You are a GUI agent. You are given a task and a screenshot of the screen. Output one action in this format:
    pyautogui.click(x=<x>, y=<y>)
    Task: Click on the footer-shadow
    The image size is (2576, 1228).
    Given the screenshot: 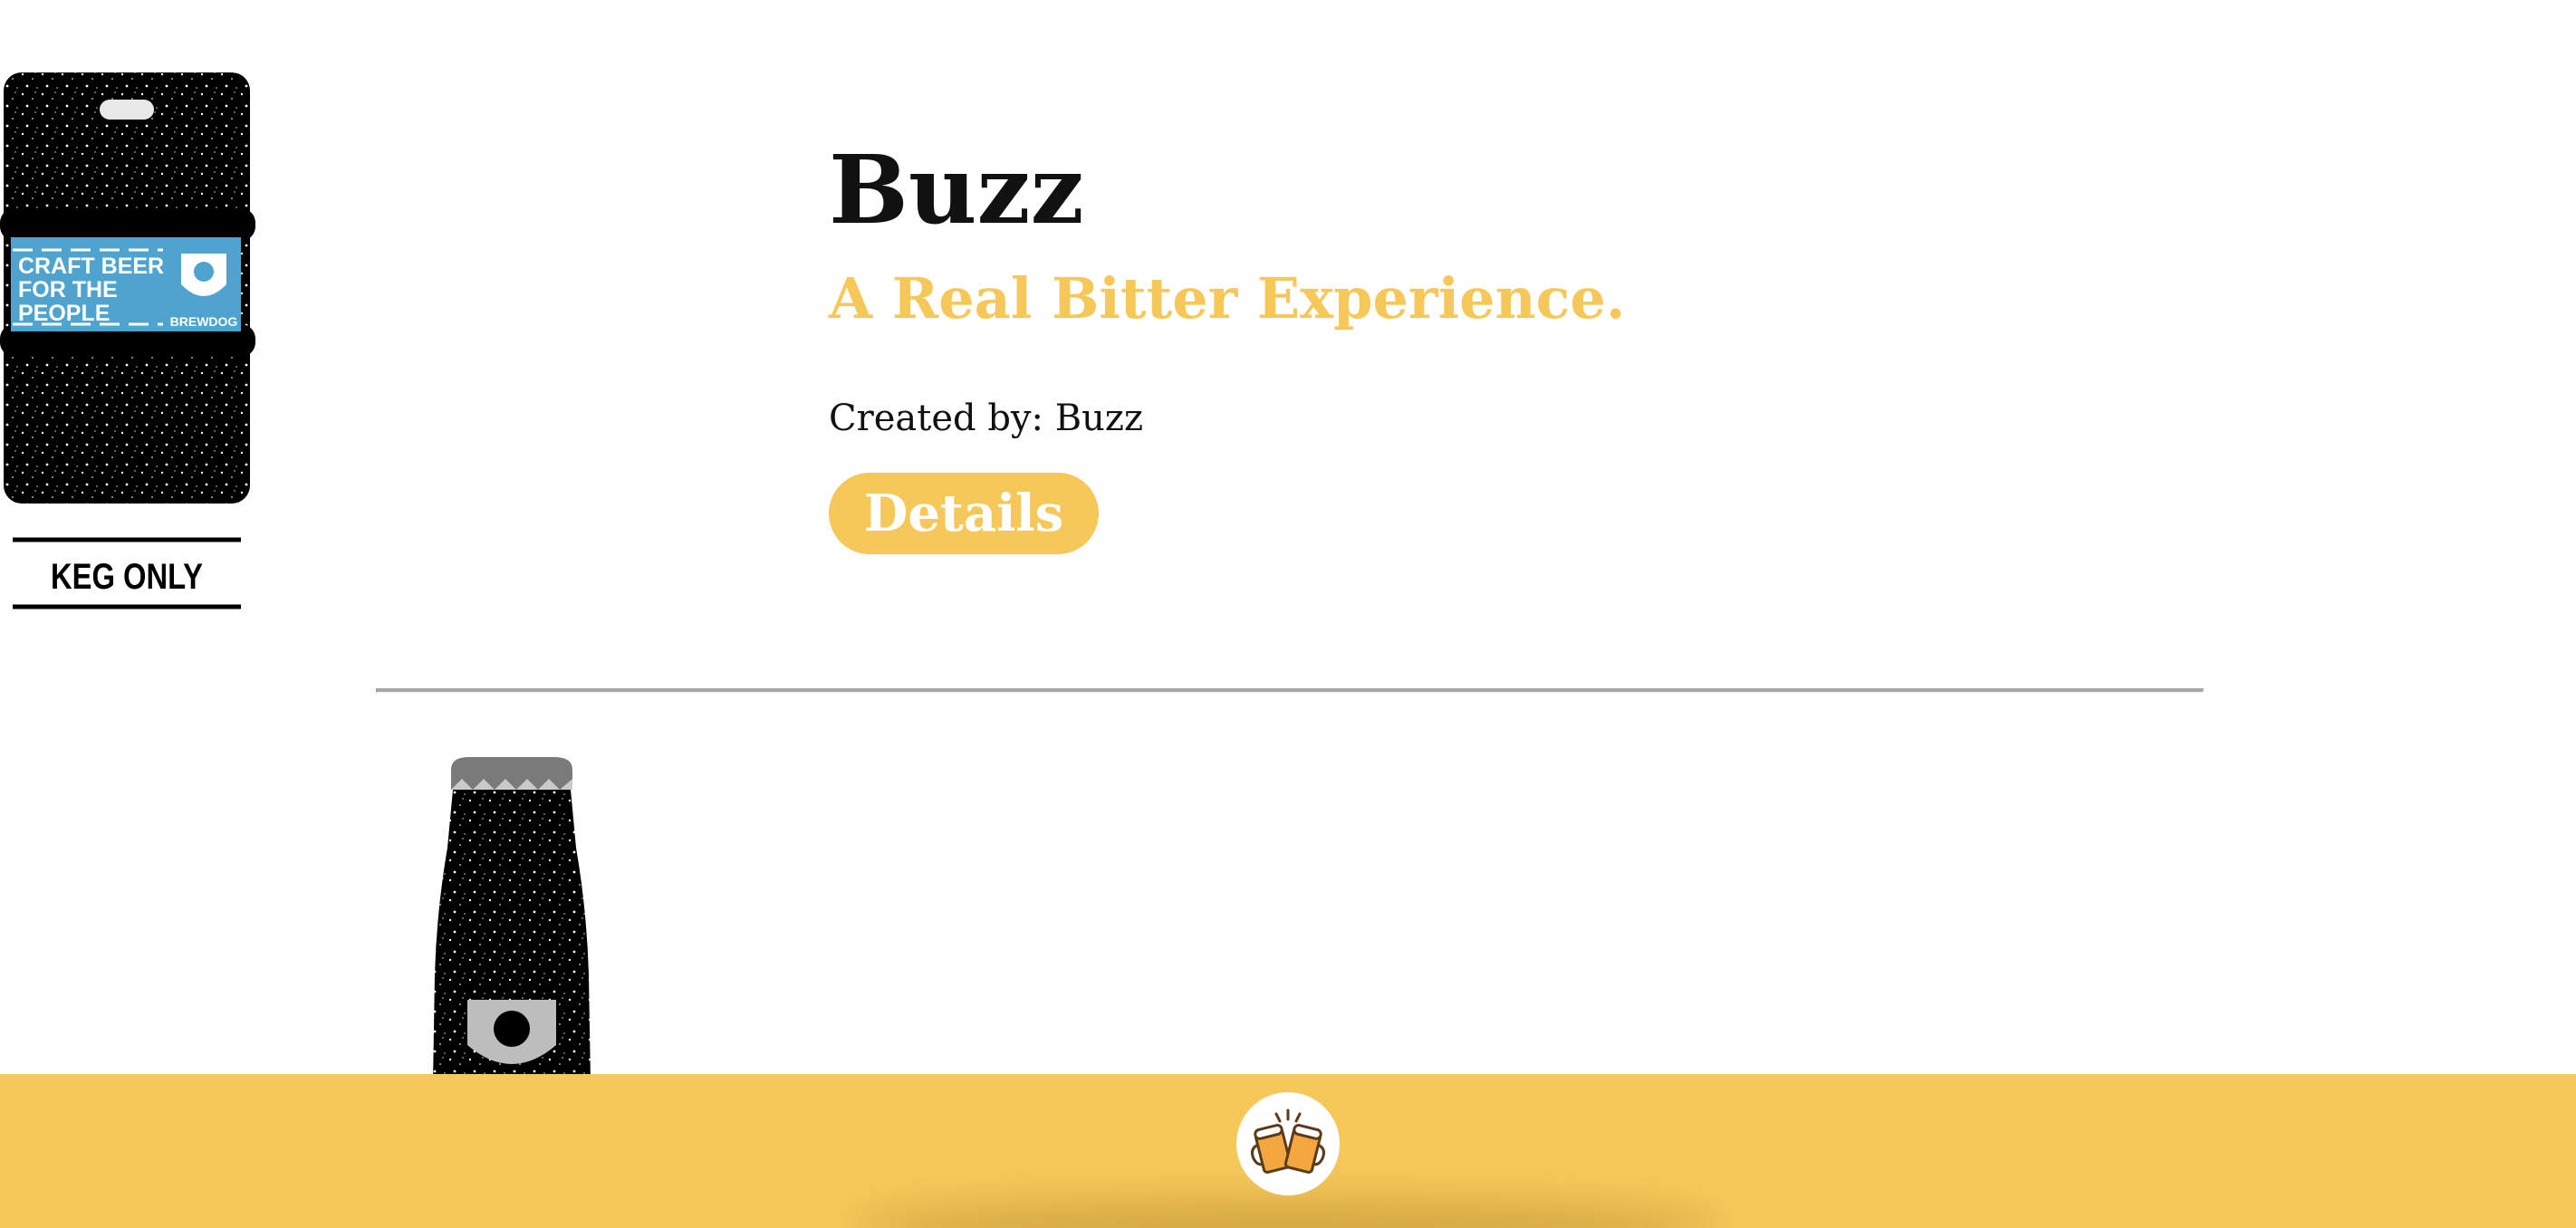 What is the action you would take?
    pyautogui.click(x=1286, y=1214)
    